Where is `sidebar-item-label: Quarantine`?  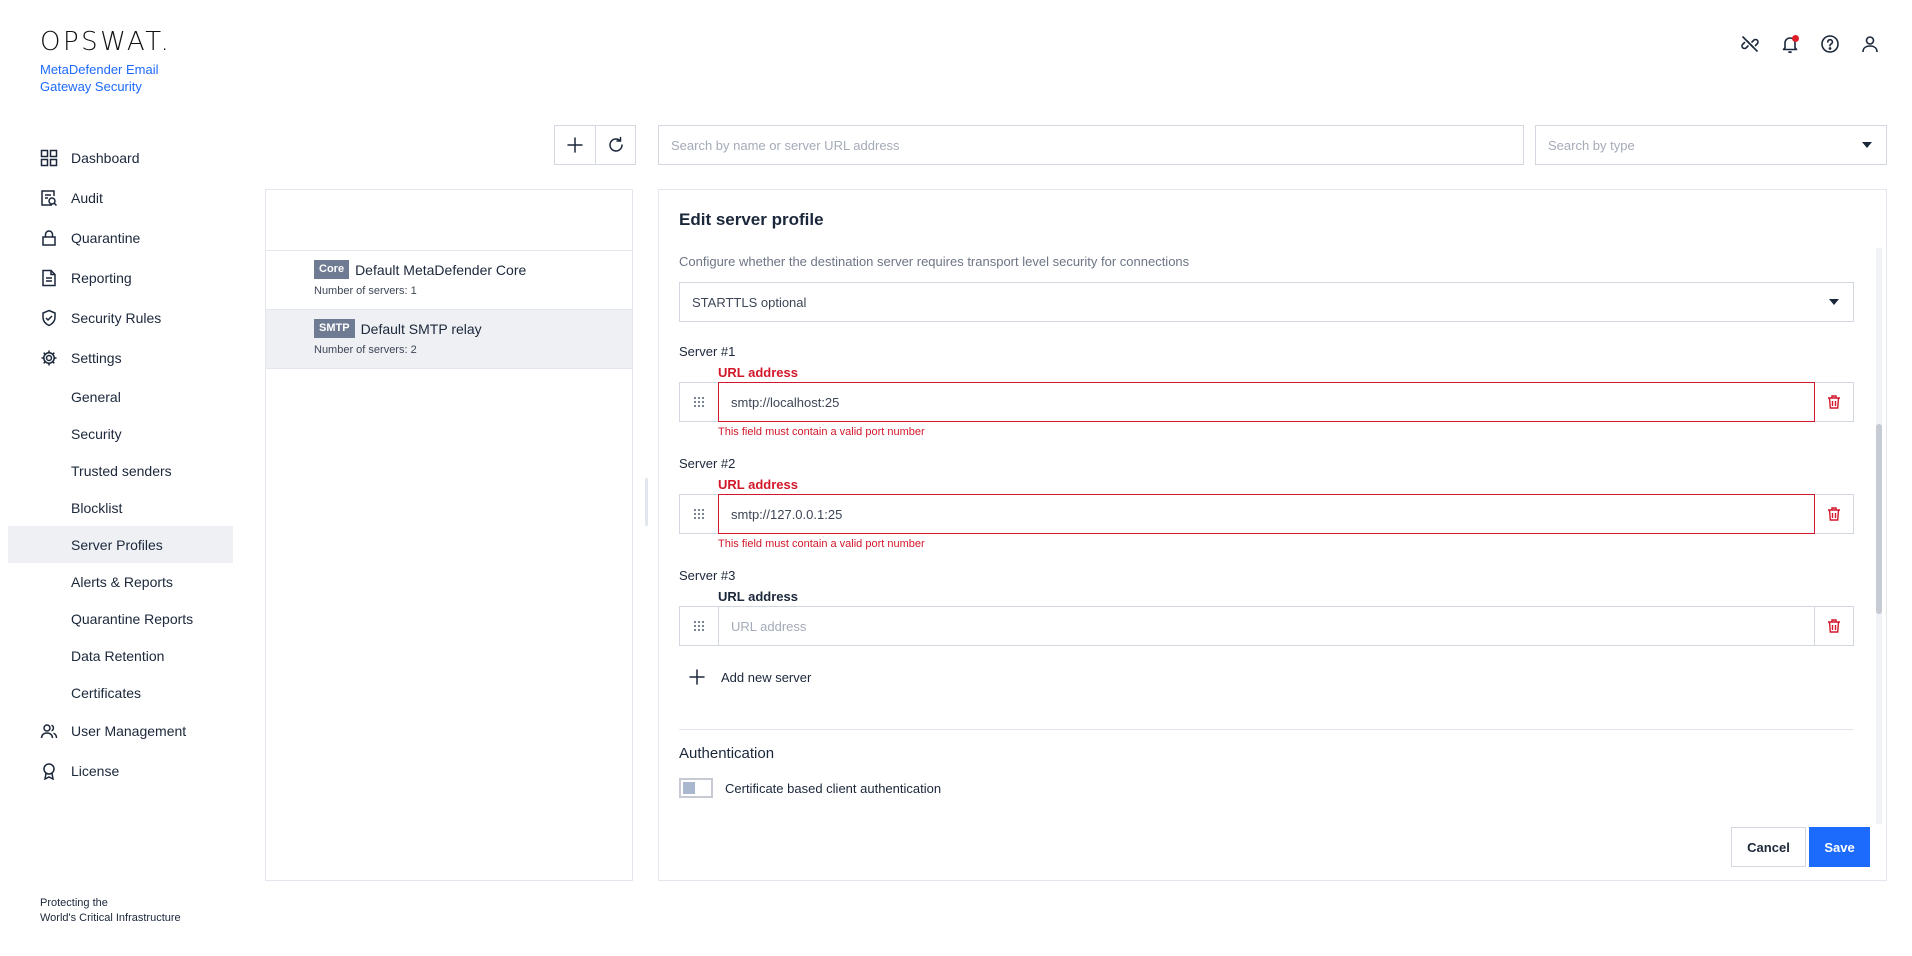 sidebar-item-label: Quarantine is located at coordinates (106, 238).